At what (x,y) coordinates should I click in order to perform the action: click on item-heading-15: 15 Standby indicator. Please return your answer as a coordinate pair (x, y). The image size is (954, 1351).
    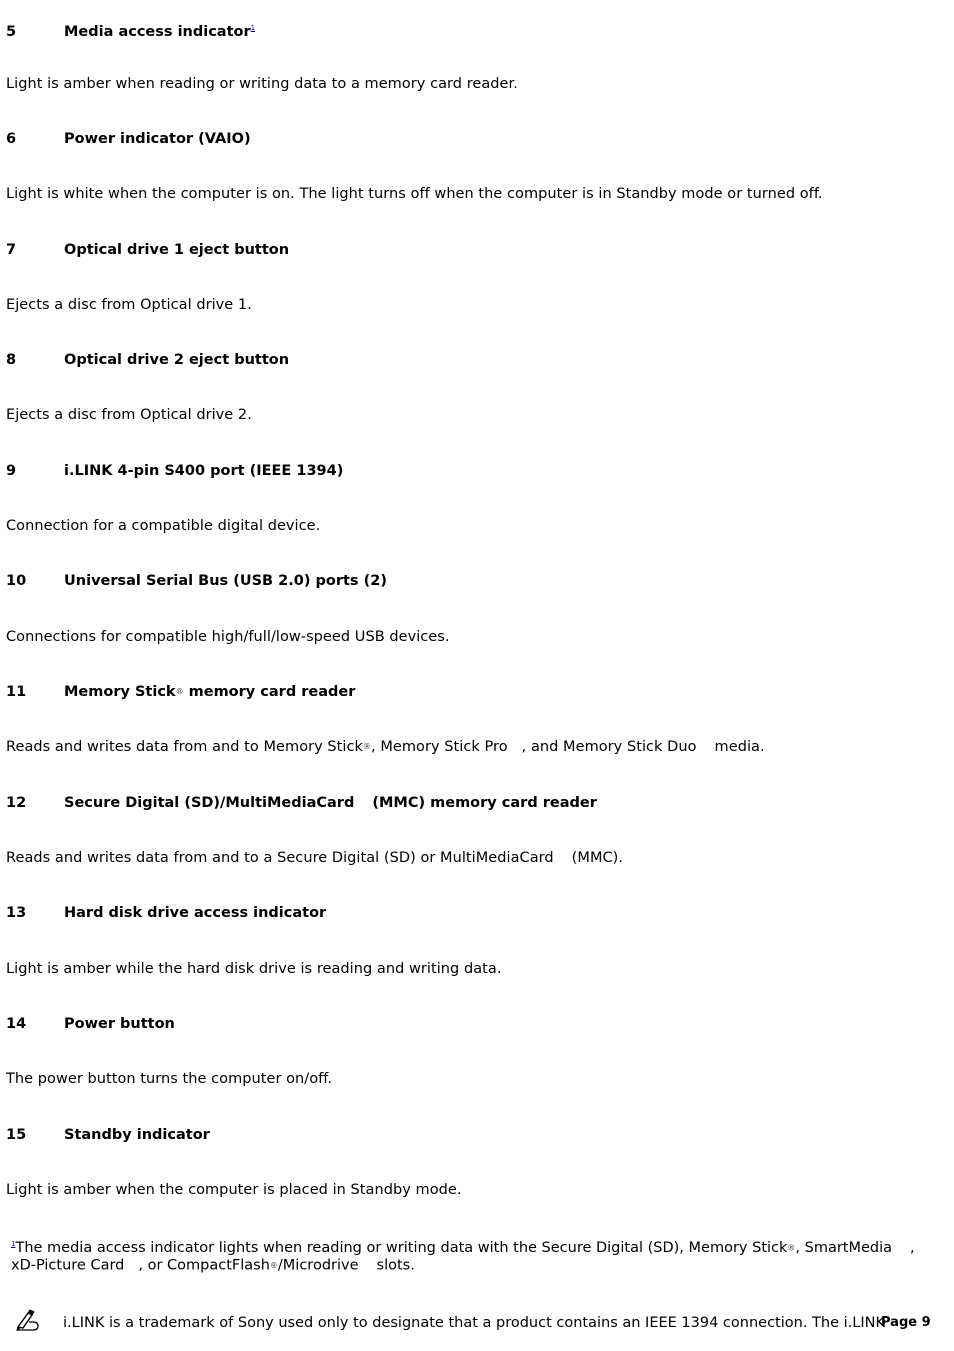
    Looking at the image, I should click on (108, 1135).